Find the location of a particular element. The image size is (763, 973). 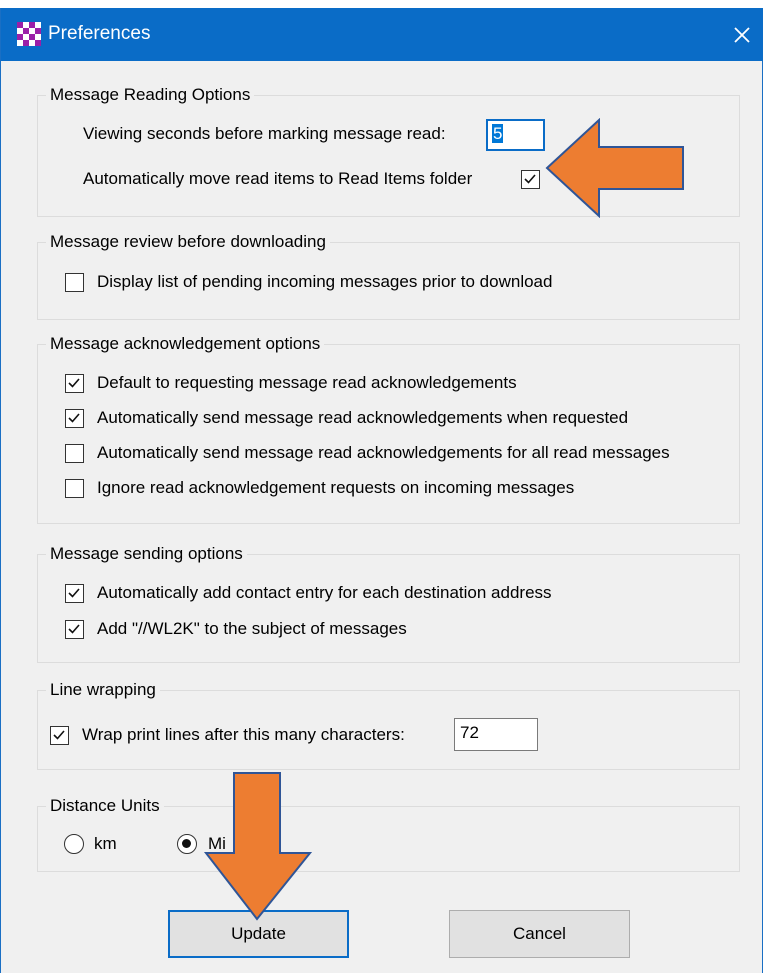

ack-send-all-checkbox is located at coordinates (74, 453).